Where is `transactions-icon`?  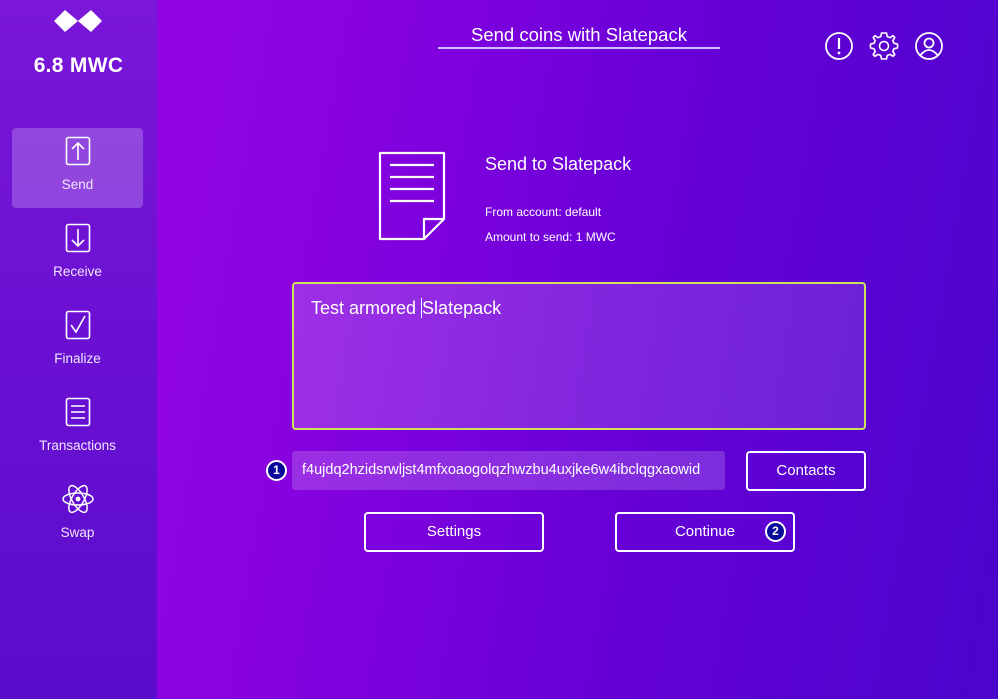 transactions-icon is located at coordinates (78, 412).